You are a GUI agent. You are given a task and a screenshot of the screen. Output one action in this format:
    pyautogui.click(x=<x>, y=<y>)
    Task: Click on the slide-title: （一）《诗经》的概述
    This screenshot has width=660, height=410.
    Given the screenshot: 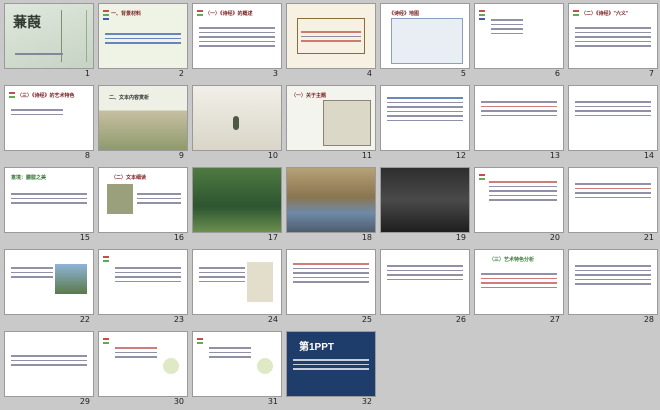 What is the action you would take?
    pyautogui.click(x=229, y=14)
    